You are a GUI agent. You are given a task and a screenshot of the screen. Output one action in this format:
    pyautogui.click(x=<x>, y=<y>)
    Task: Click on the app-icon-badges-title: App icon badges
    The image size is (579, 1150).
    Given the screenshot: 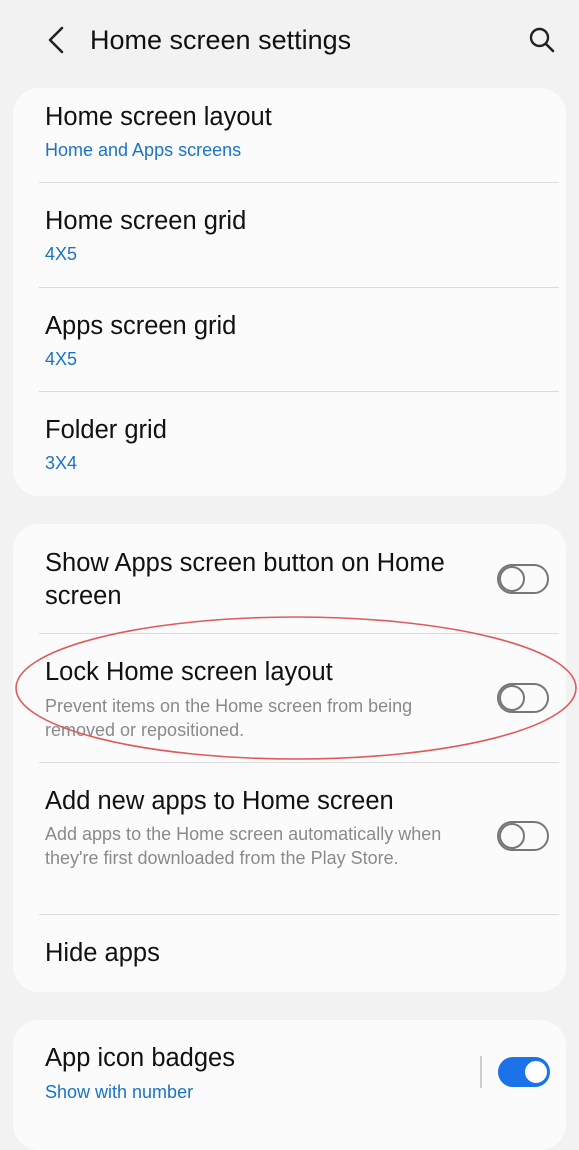 What is the action you would take?
    pyautogui.click(x=140, y=1058)
    